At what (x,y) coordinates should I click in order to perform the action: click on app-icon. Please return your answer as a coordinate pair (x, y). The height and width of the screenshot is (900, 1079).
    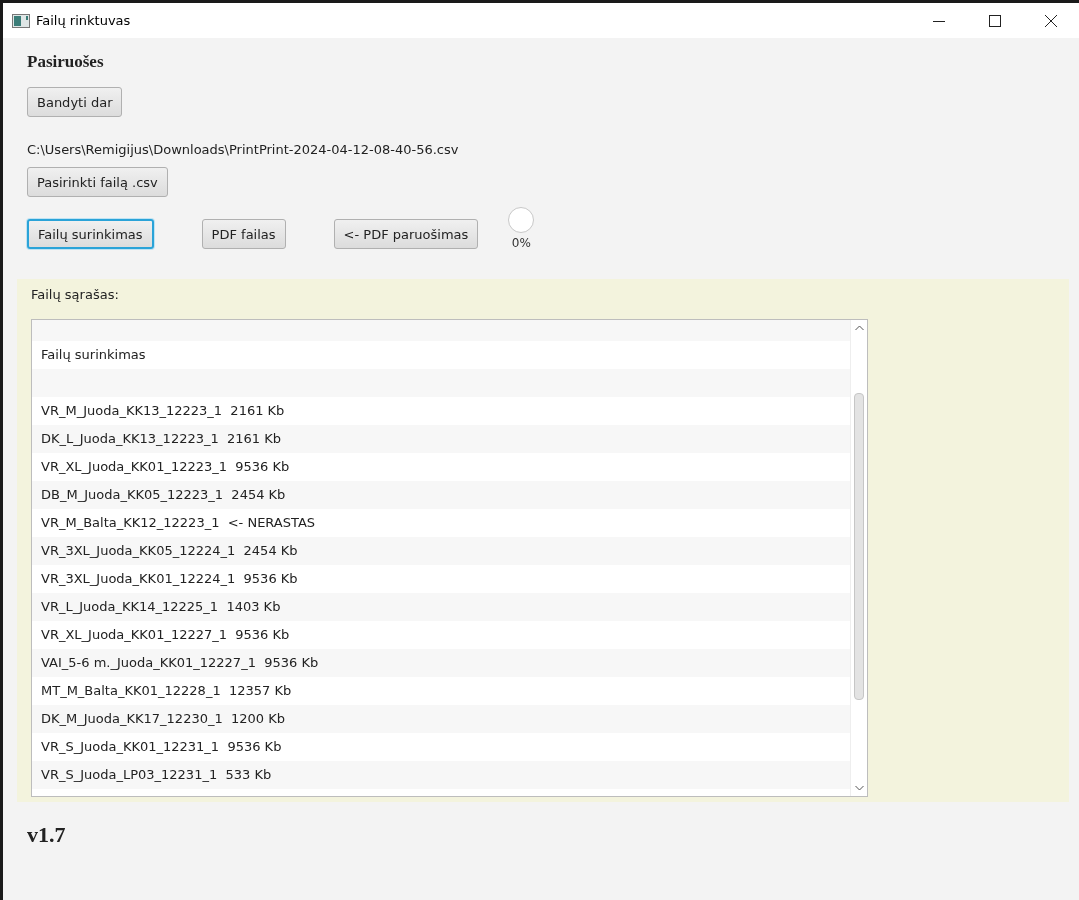
    Looking at the image, I should click on (21, 20).